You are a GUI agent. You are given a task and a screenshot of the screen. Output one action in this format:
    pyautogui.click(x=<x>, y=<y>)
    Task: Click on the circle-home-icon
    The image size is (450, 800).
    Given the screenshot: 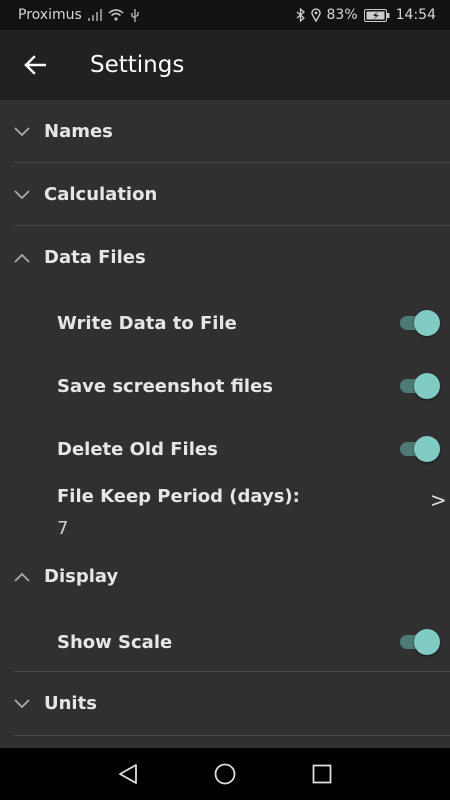 What is the action you would take?
    pyautogui.click(x=225, y=774)
    